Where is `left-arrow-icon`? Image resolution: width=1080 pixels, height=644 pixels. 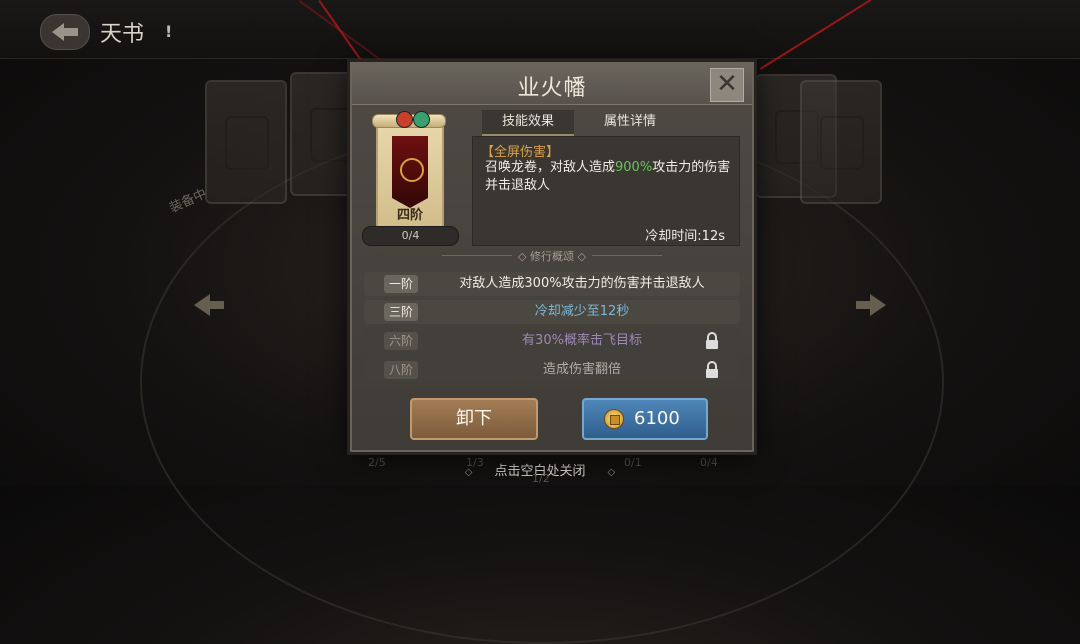 left-arrow-icon is located at coordinates (209, 305).